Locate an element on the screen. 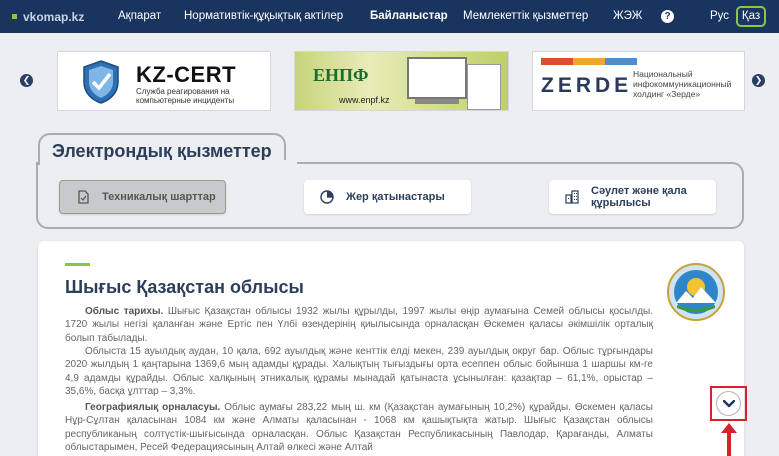 The image size is (779, 456). nav-item-ppp: ЖЭЖ is located at coordinates (627, 16).